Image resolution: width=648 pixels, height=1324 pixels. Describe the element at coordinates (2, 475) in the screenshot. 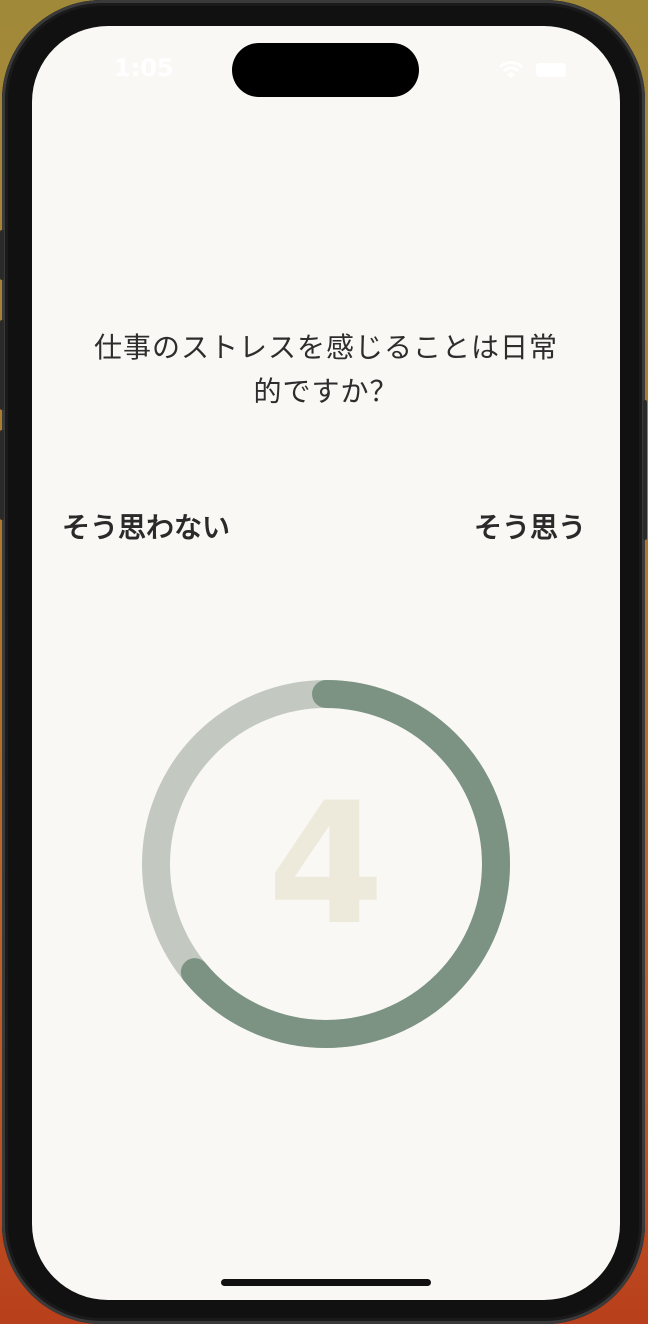

I see `volume-down-button` at that location.